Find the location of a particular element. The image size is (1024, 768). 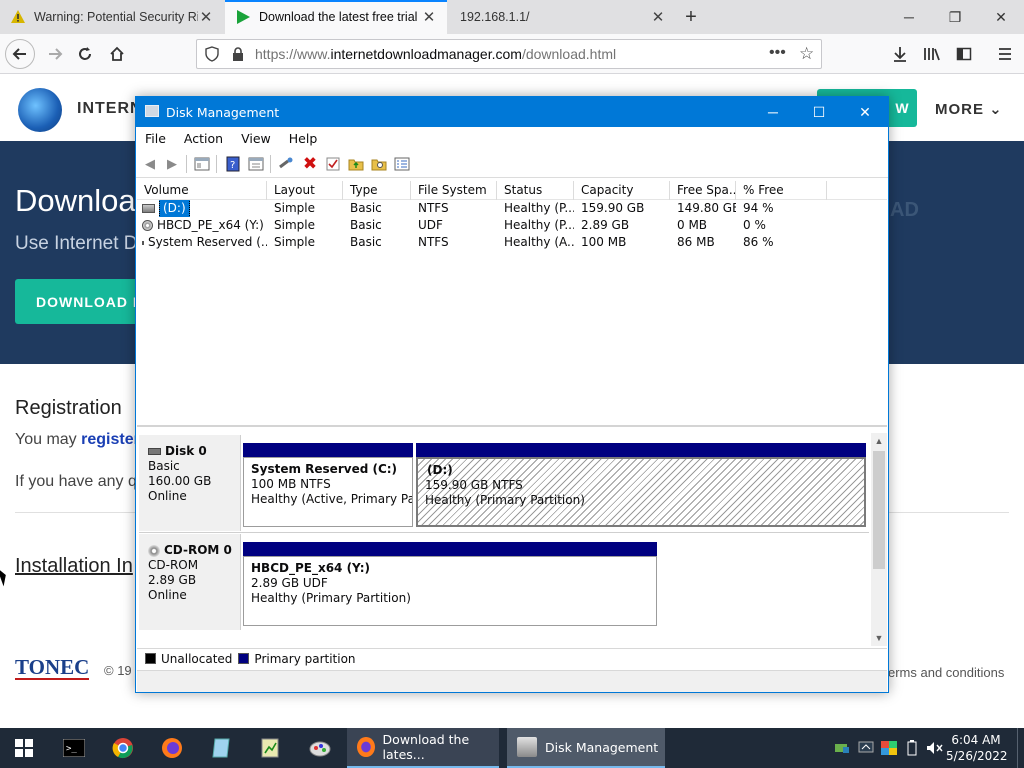

drive-icon is located at coordinates (143, 242).